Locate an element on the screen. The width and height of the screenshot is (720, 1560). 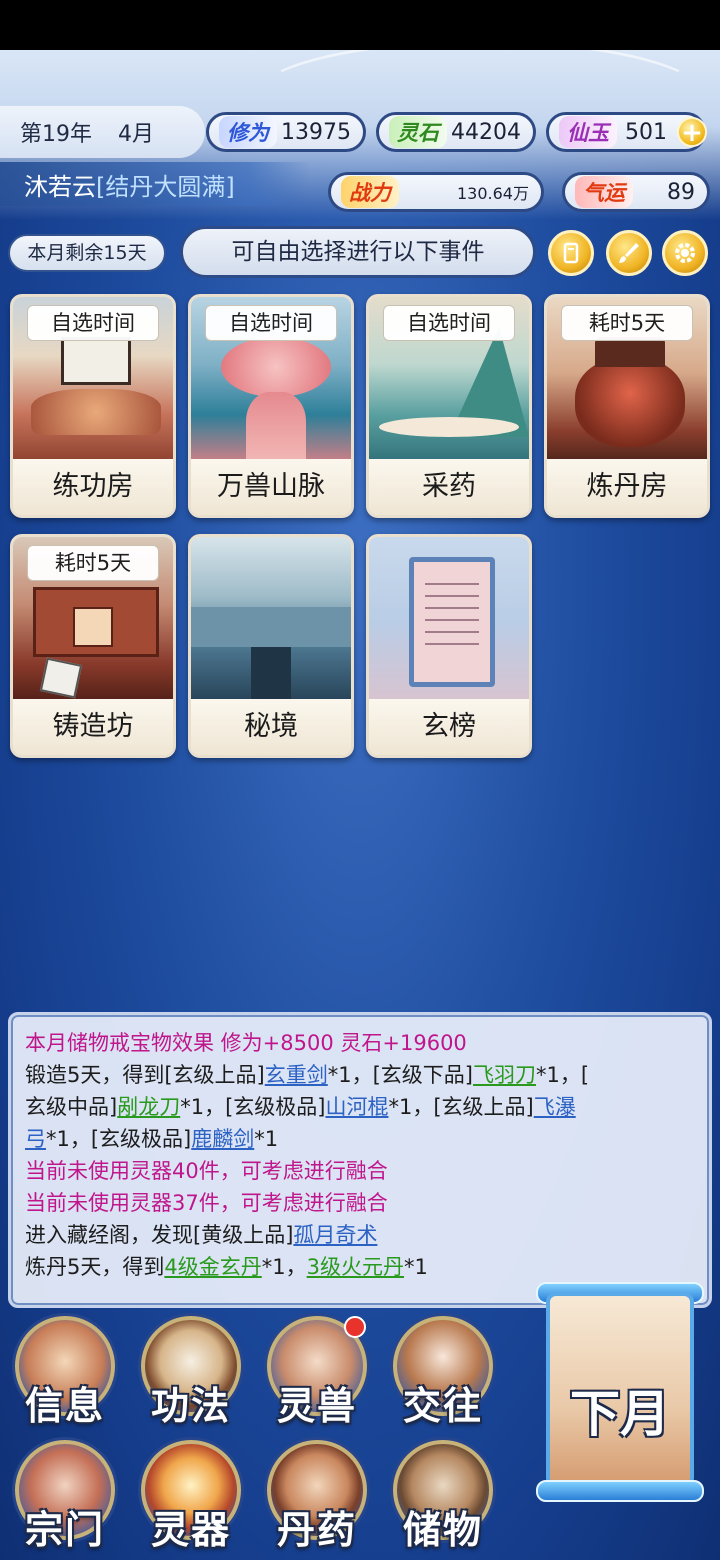
log-item-link: 飞羽刀 is located at coordinates (504, 1075).